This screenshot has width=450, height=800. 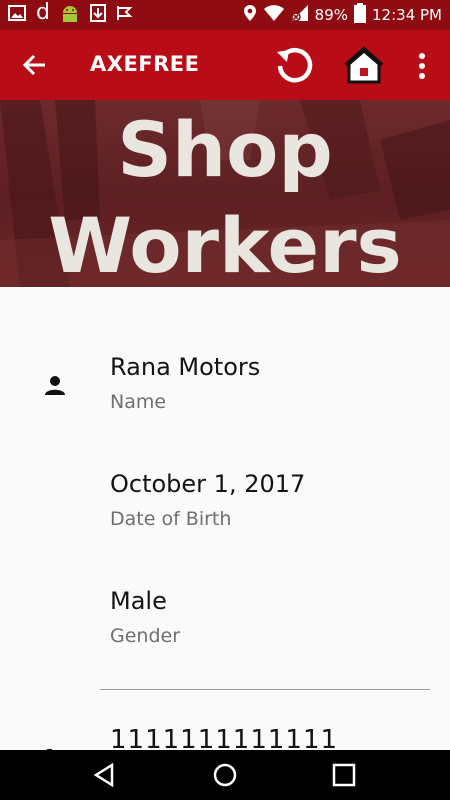 I want to click on refresh-icon, so click(x=295, y=65).